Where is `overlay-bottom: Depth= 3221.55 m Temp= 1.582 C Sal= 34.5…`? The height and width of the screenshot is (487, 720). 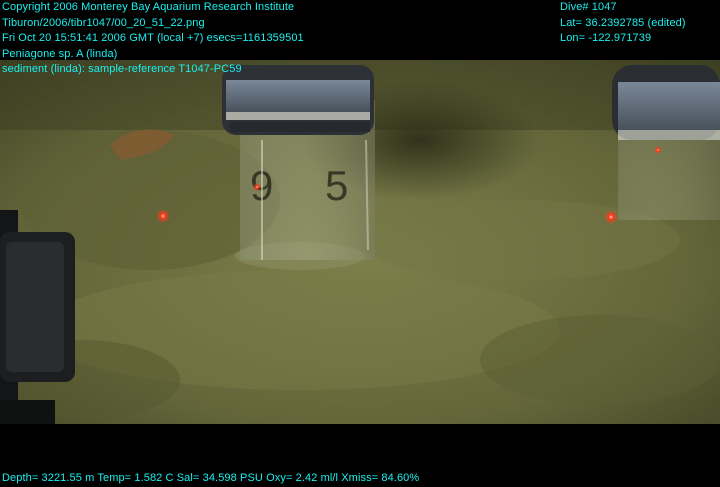 overlay-bottom: Depth= 3221.55 m Temp= 1.582 C Sal= 34.5… is located at coordinates (210, 479).